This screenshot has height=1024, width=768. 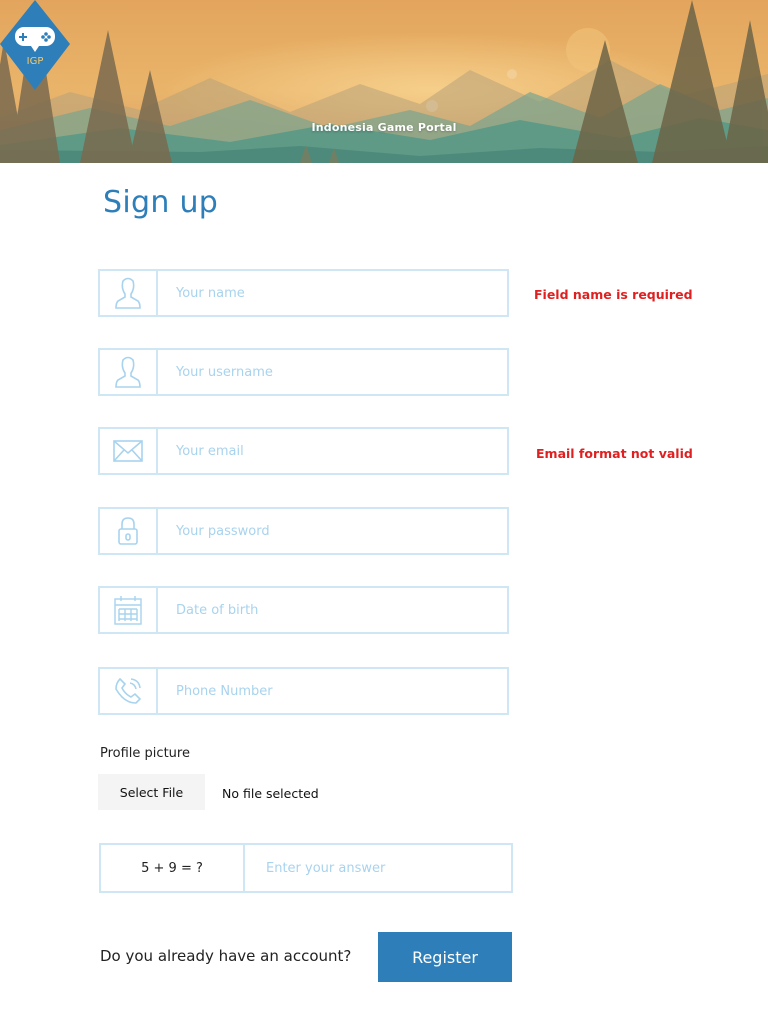 What do you see at coordinates (35, 61) in the screenshot?
I see `logo-text: IGP` at bounding box center [35, 61].